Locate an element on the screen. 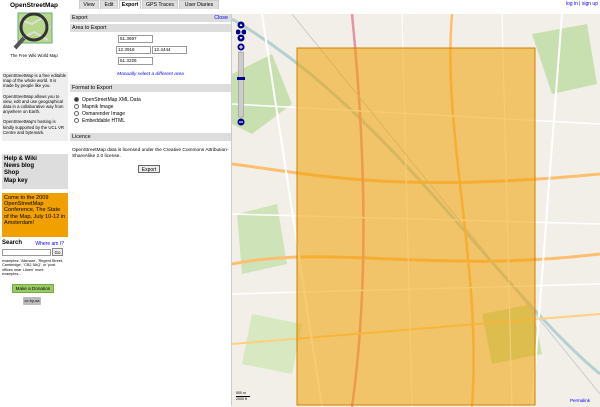 The image size is (600, 407). zoom-control is located at coordinates (241, 77).